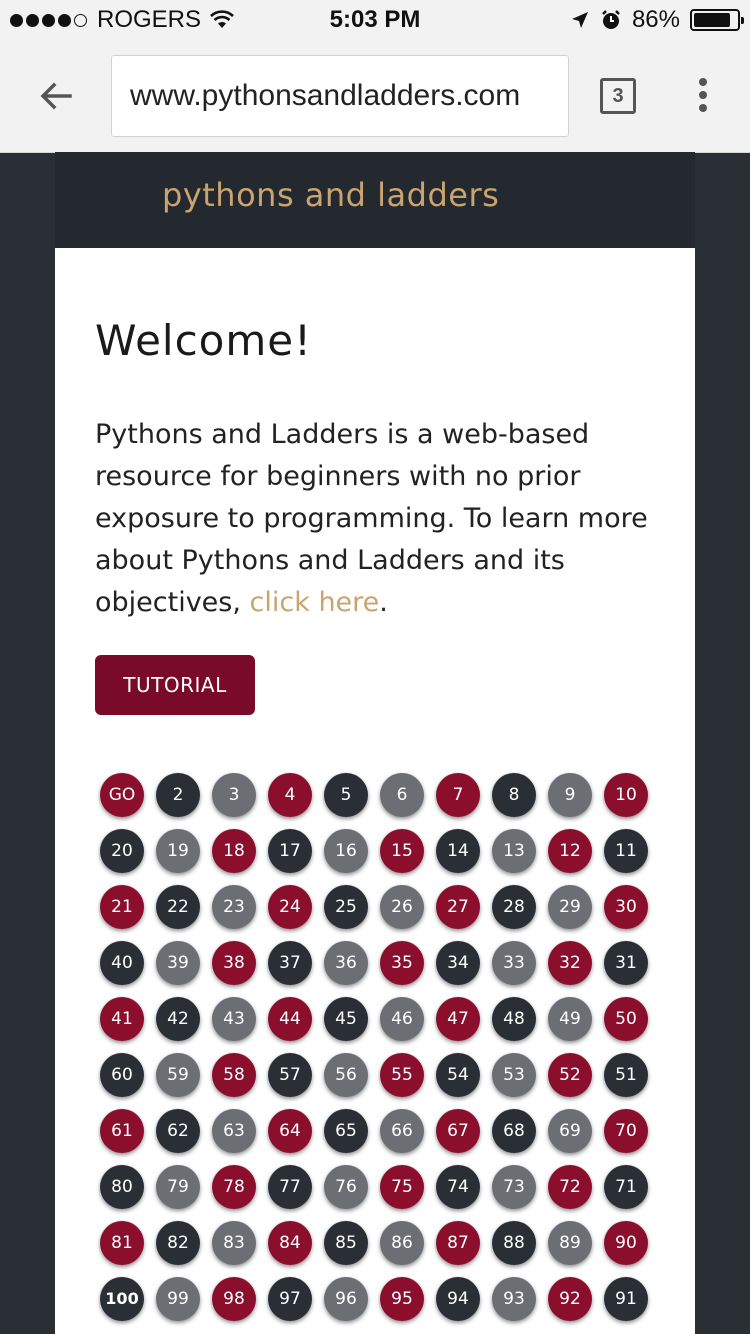 The height and width of the screenshot is (1334, 750). I want to click on board-cell-63: 63, so click(234, 1131).